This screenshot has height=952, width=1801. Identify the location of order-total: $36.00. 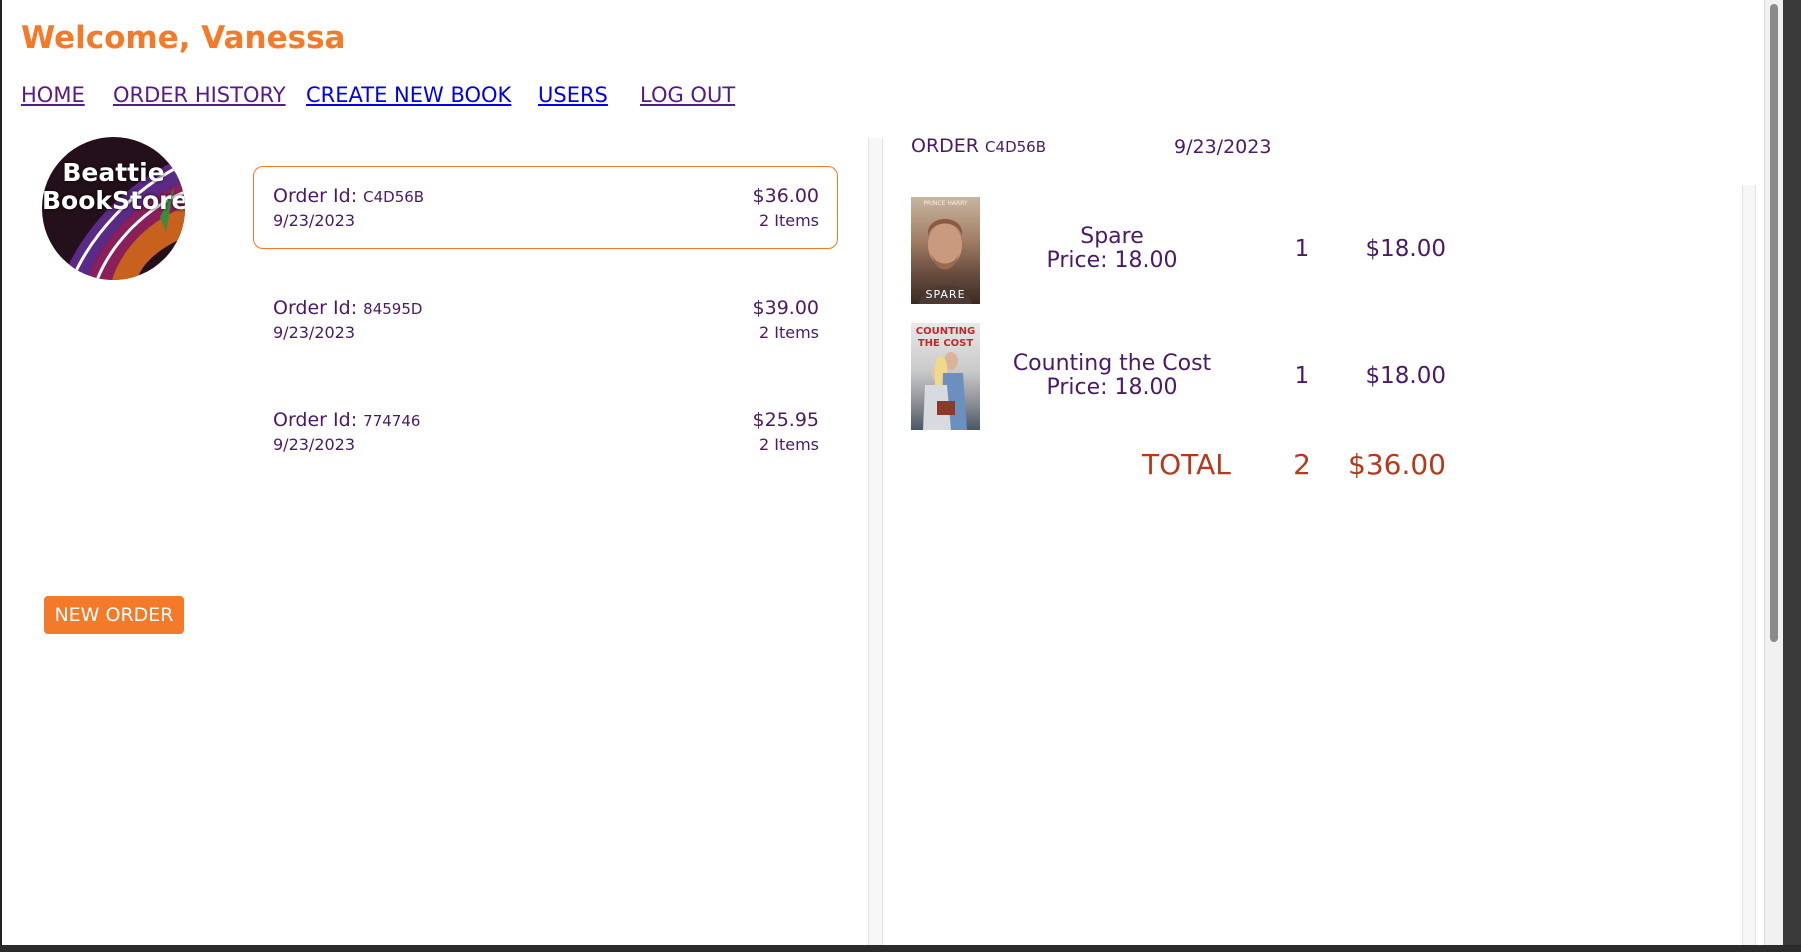
(785, 196).